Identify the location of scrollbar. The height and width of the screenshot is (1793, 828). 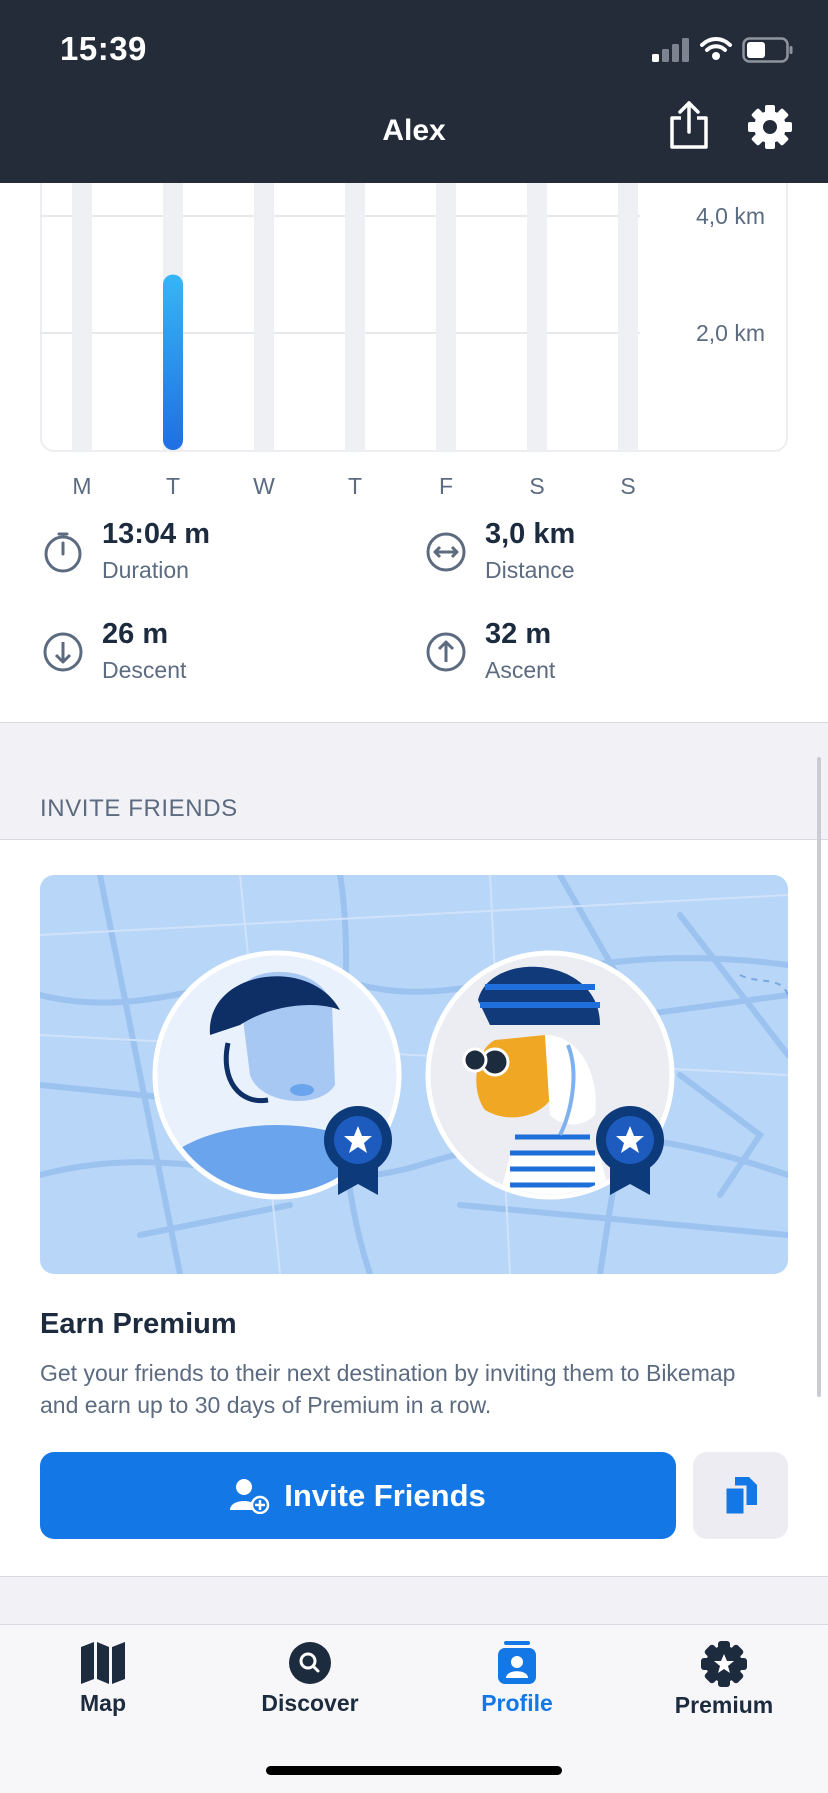
(819, 1077).